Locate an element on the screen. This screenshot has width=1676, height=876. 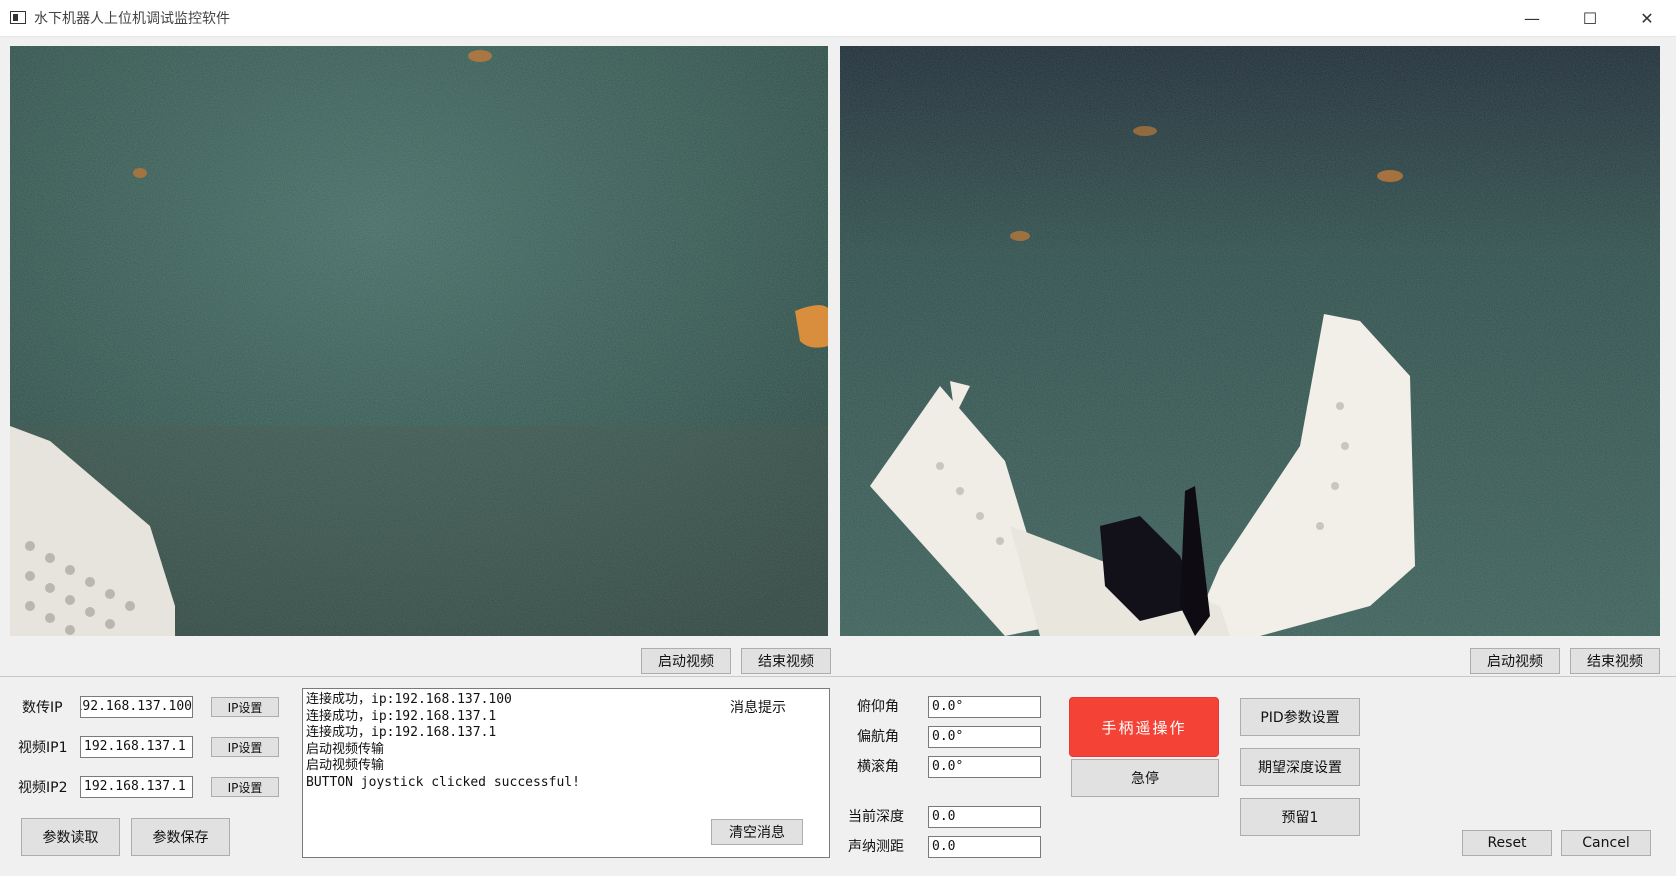
yaw-field: 0.0° is located at coordinates (984, 737).